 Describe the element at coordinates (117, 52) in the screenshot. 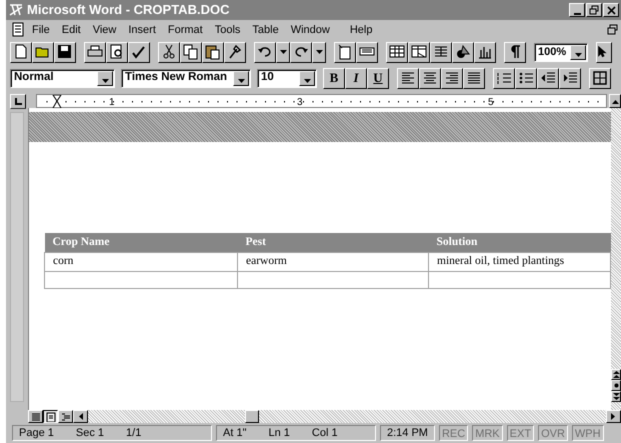

I see `print-preview-button` at that location.